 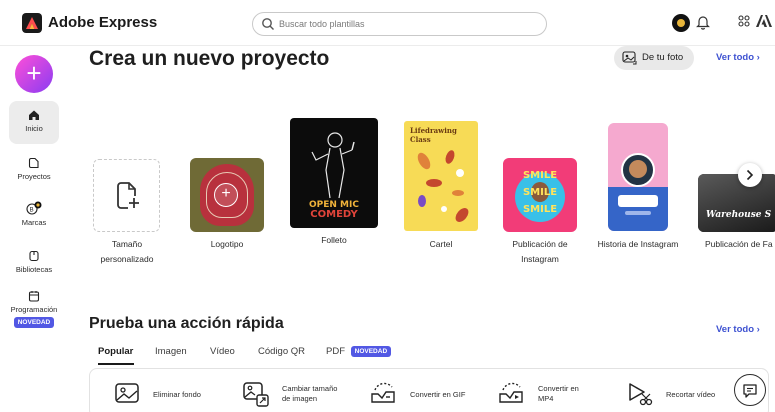 What do you see at coordinates (177, 394) in the screenshot?
I see `action-label: Eliminar fondo` at bounding box center [177, 394].